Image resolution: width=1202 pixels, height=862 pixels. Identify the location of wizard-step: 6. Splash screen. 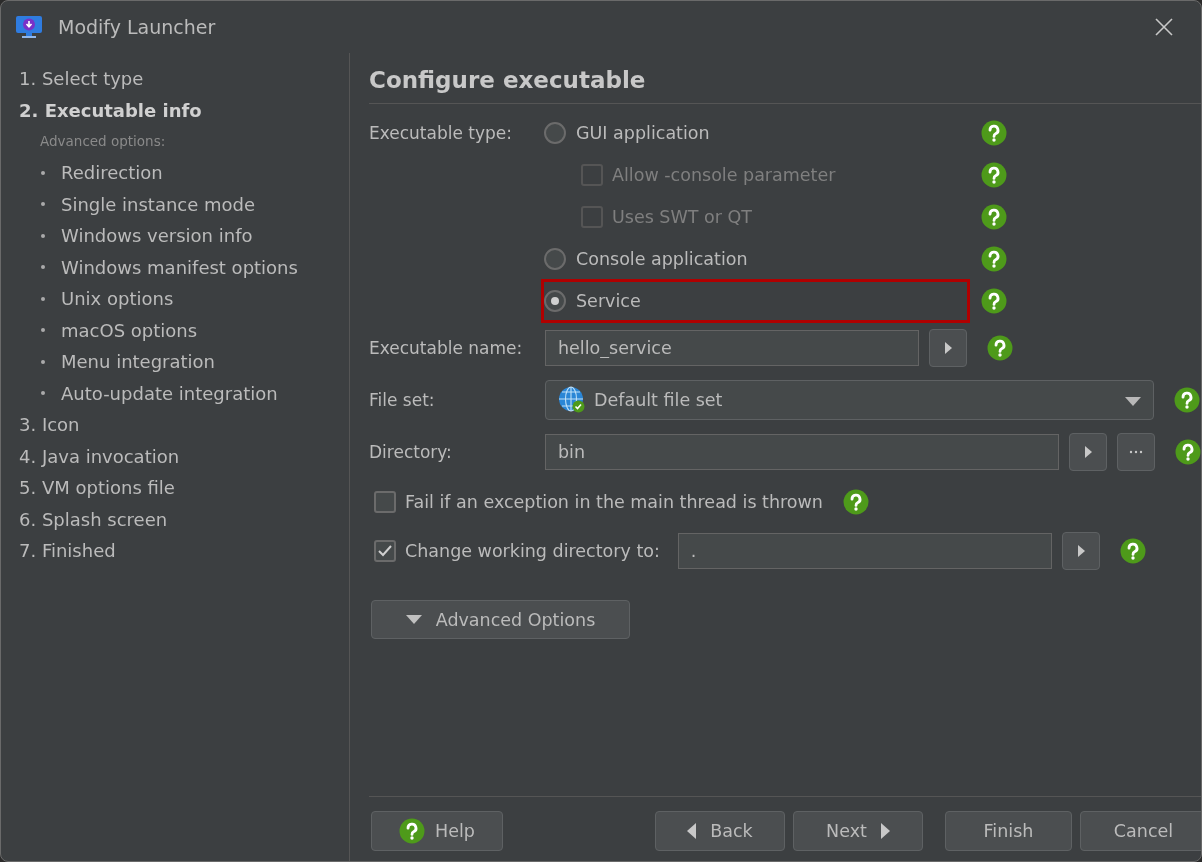
(93, 519).